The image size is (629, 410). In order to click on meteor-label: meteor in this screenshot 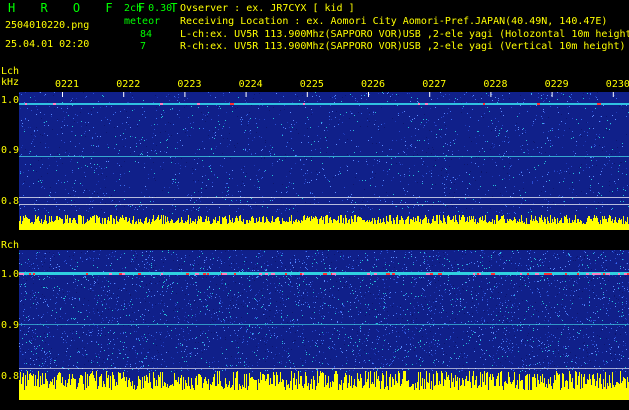, I will do `click(142, 21)`.